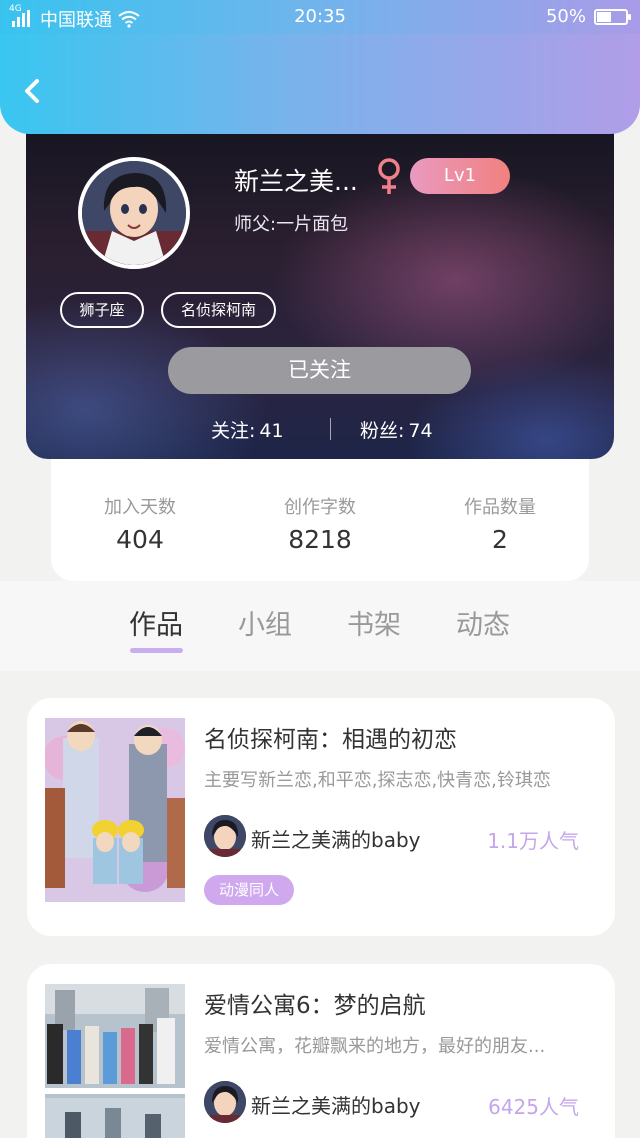 The height and width of the screenshot is (1138, 640). I want to click on female-icon, so click(389, 176).